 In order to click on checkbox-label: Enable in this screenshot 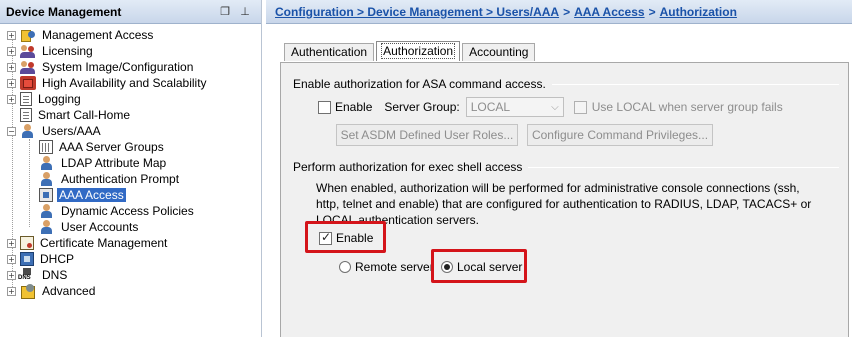, I will do `click(354, 107)`.